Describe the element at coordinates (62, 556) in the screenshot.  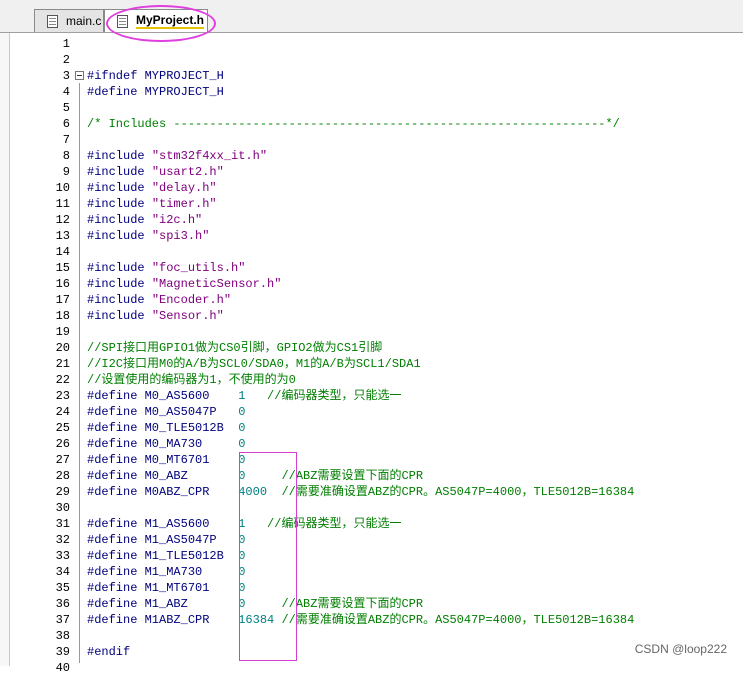
I see `line-number: 33` at that location.